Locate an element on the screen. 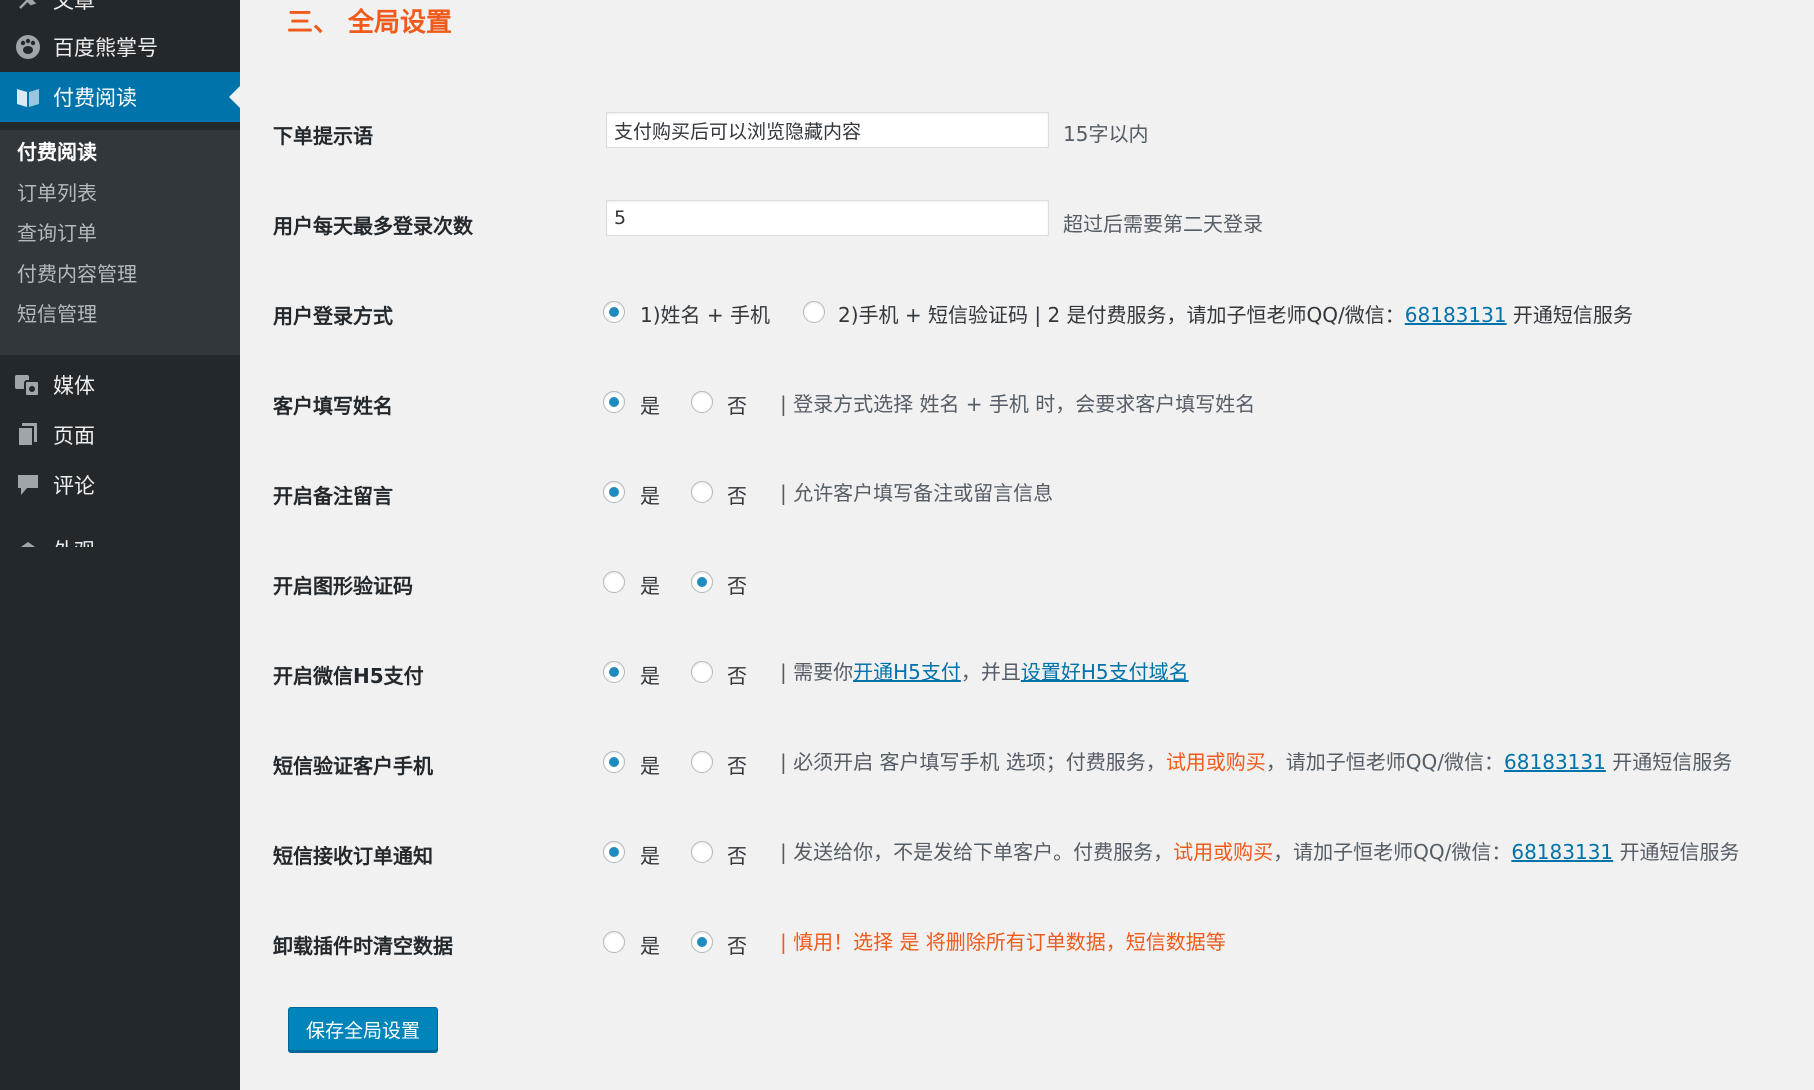 This screenshot has width=1814, height=1090. menu-item-label: 外观 is located at coordinates (74, 541).